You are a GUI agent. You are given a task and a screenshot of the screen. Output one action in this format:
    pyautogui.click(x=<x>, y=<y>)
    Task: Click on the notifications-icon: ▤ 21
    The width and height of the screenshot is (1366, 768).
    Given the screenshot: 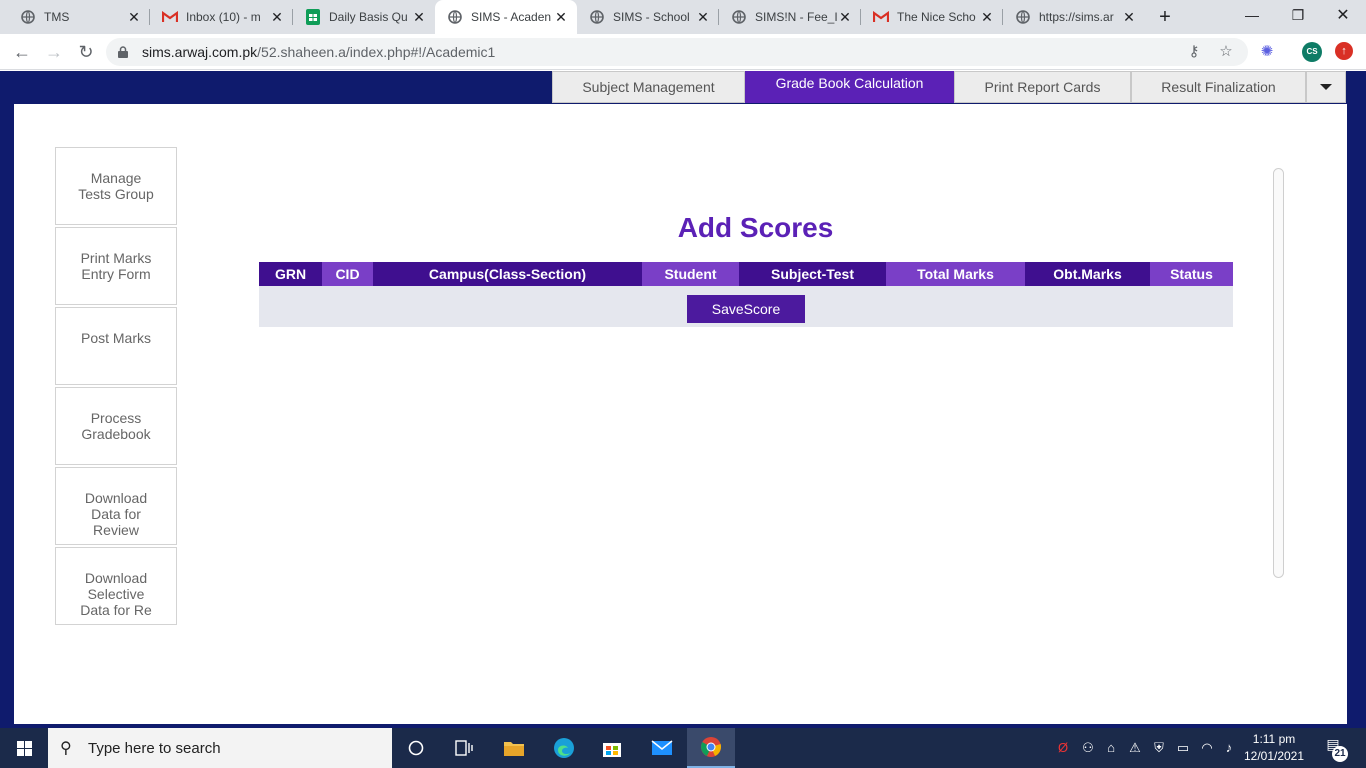 What is the action you would take?
    pyautogui.click(x=1335, y=749)
    